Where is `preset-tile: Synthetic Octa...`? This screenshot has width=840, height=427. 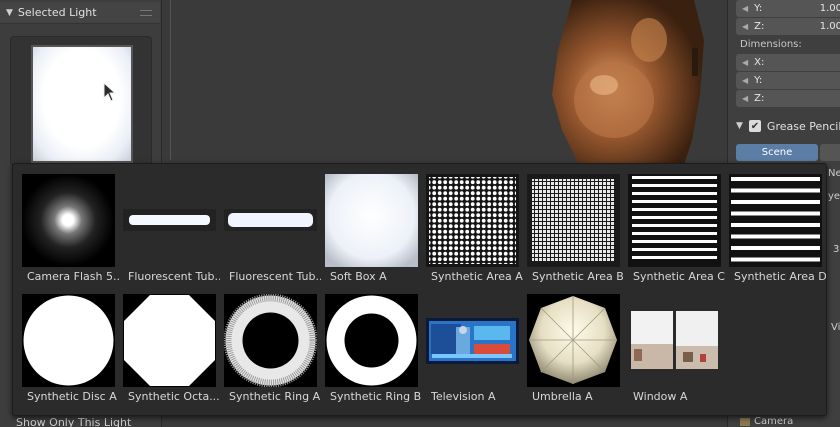 preset-tile: Synthetic Octa... is located at coordinates (167, 343).